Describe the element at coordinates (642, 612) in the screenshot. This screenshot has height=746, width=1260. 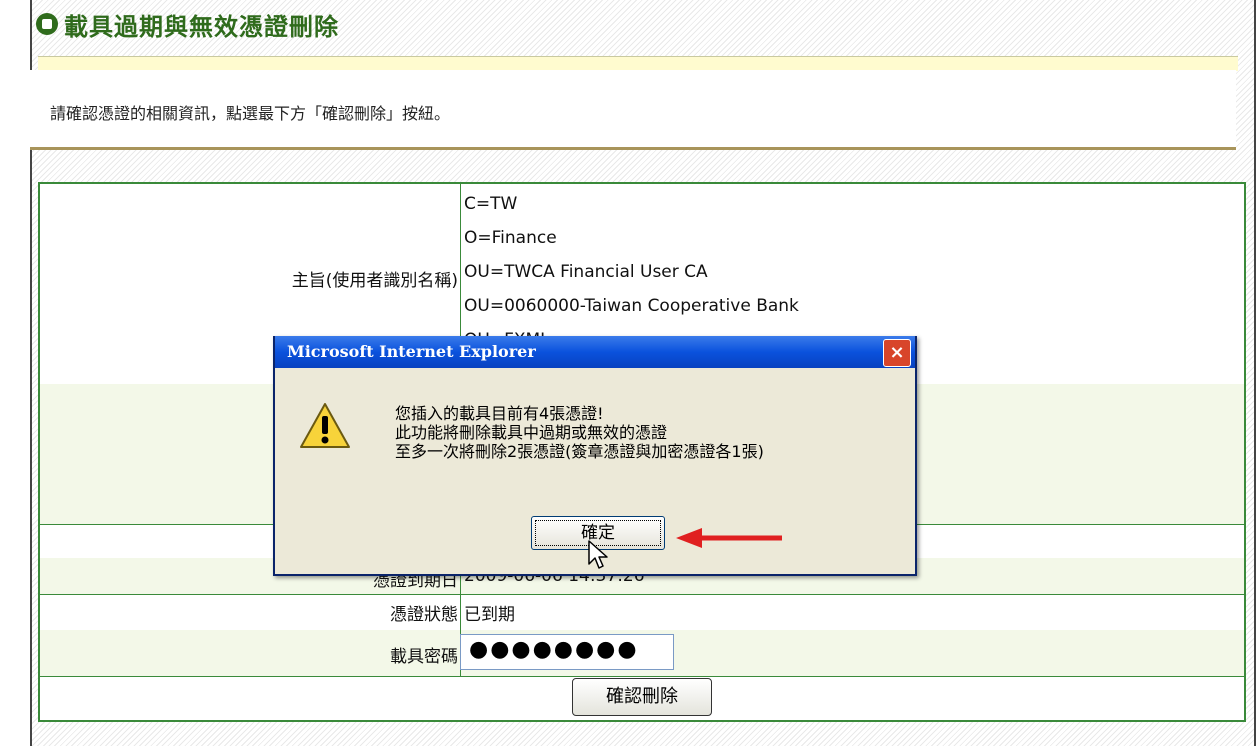
I see `status-row: 憑證狀態 已到期` at that location.